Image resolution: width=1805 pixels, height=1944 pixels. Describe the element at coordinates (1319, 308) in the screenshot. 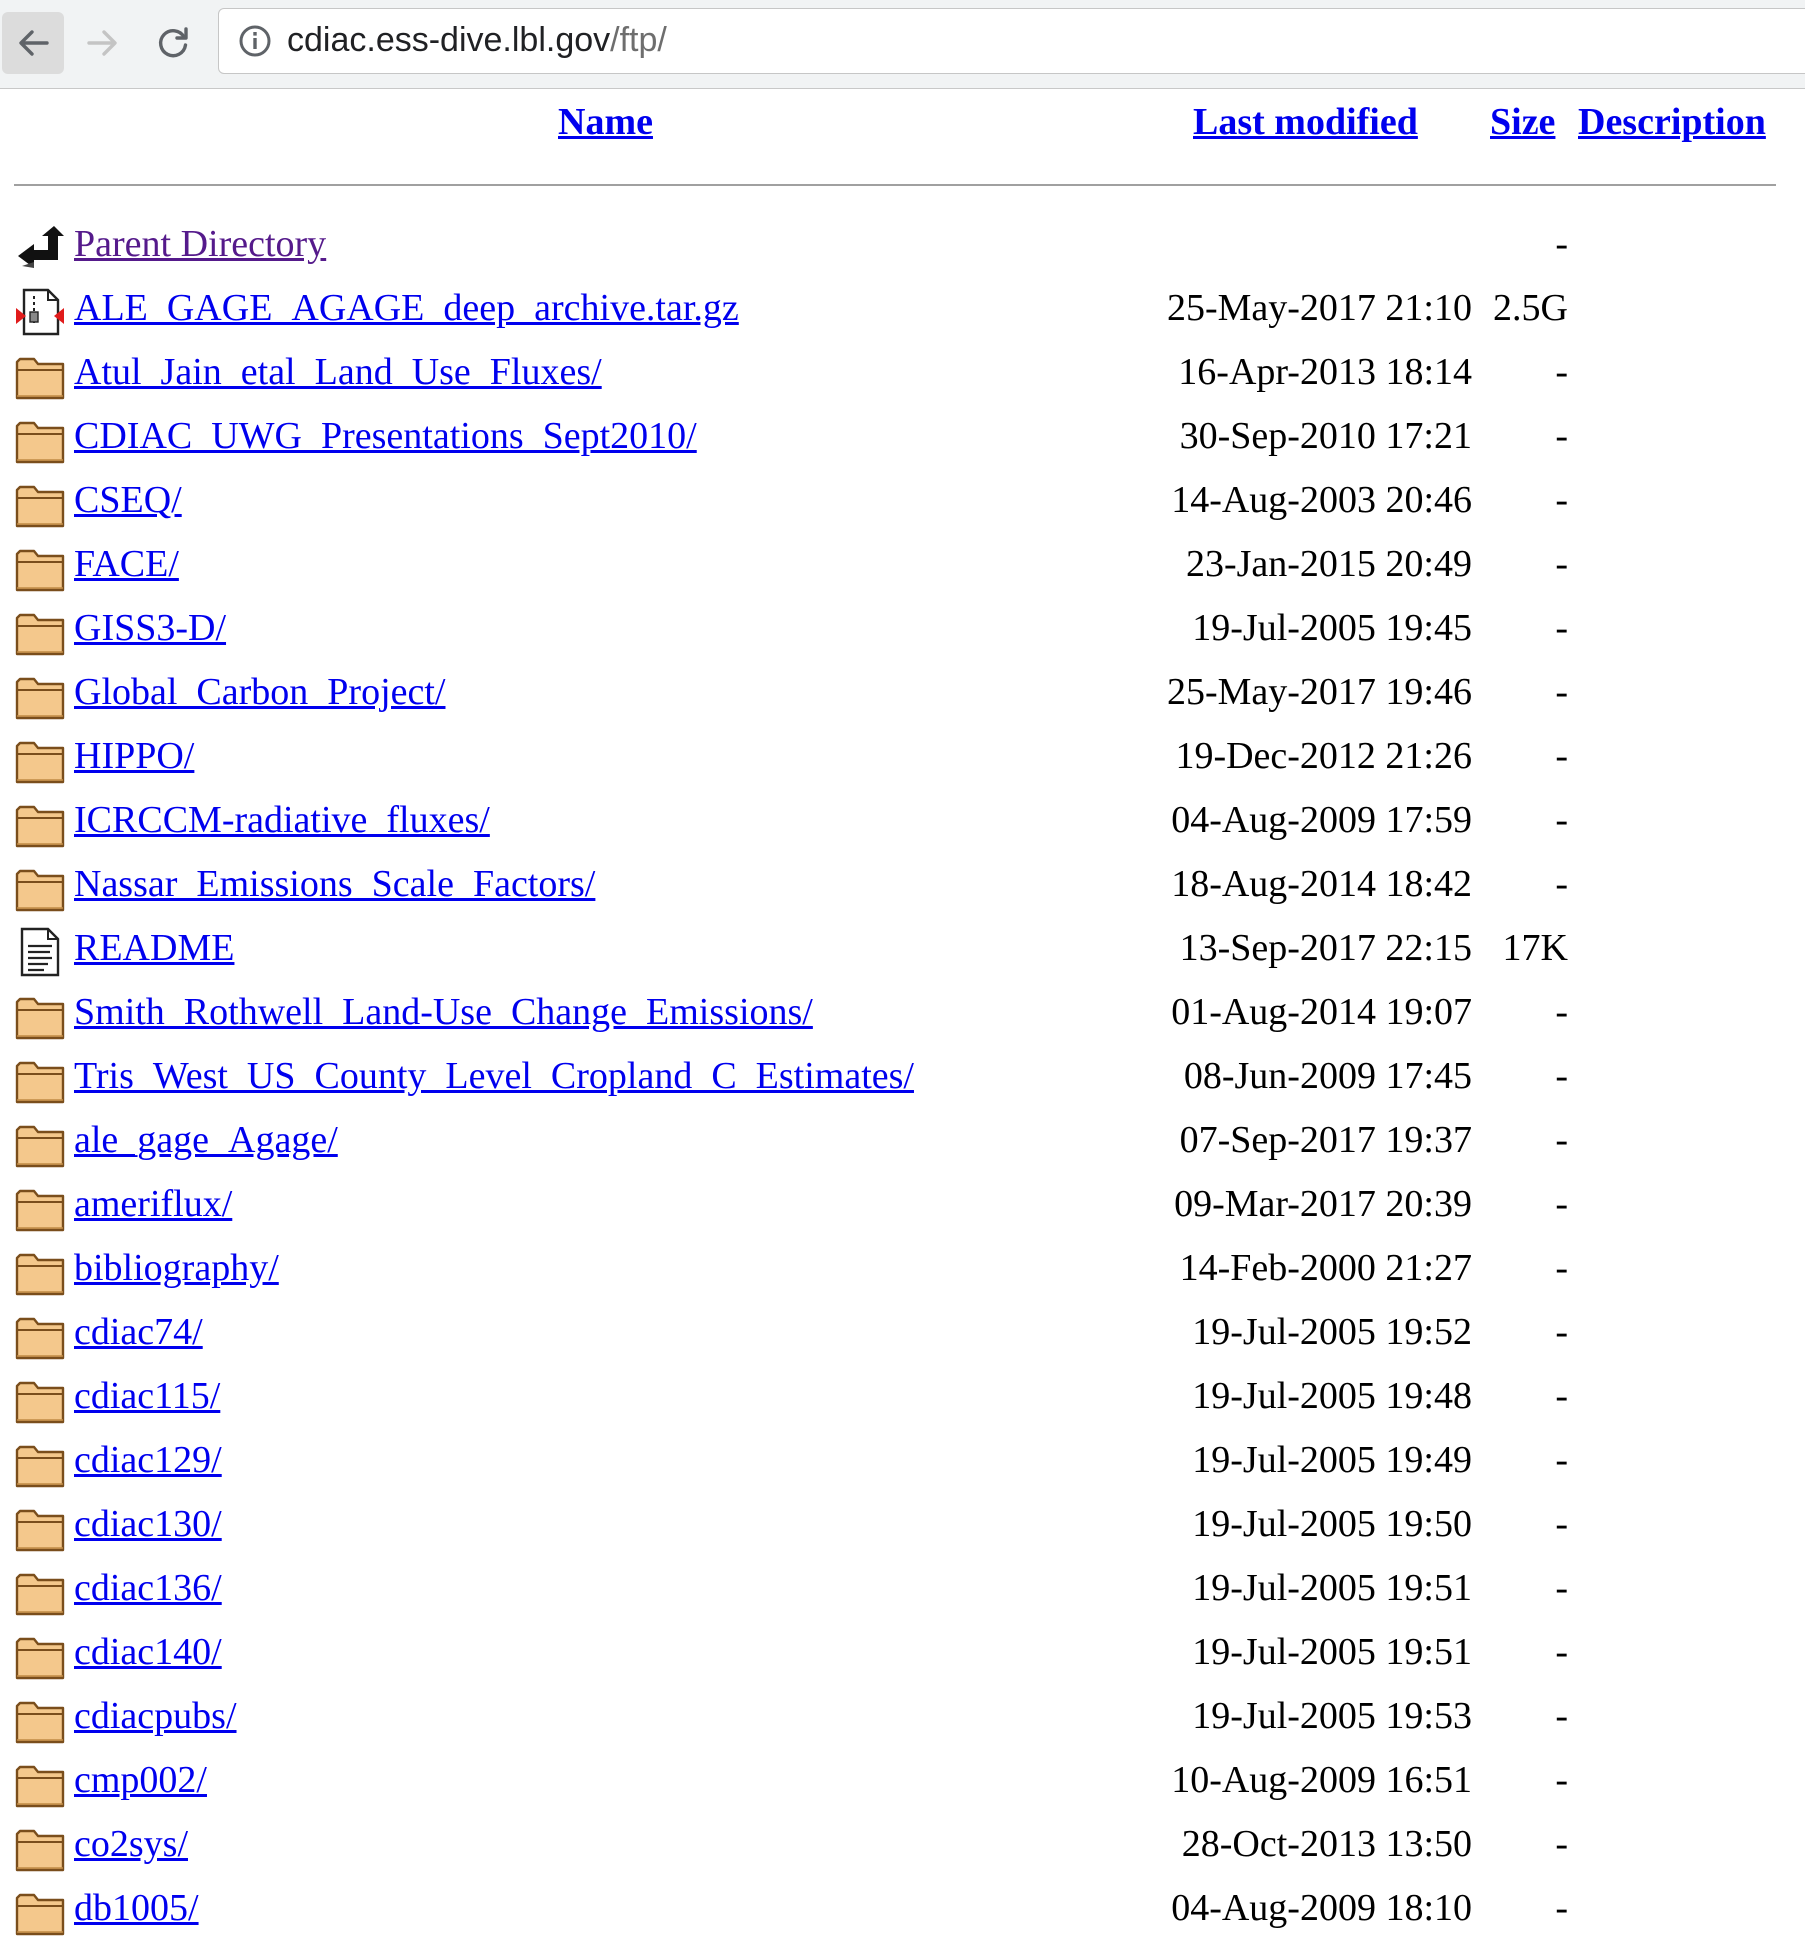

I see `entry-last-modified: 25-May-2017 21:10` at that location.